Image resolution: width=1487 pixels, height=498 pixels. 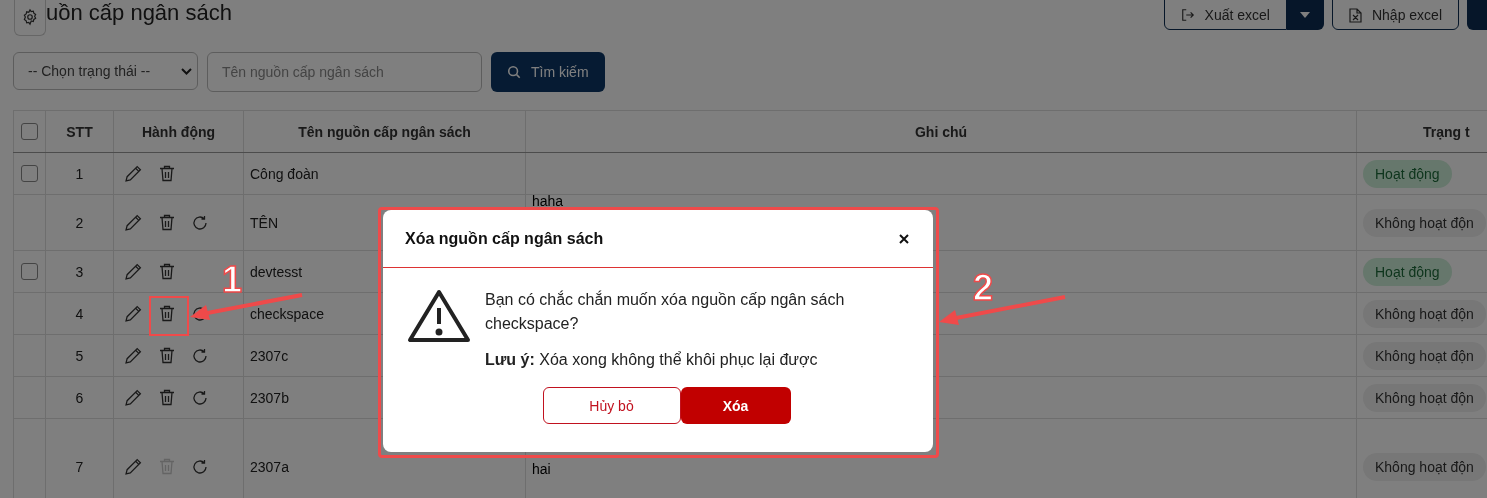 What do you see at coordinates (79, 222) in the screenshot?
I see `row-number: 2` at bounding box center [79, 222].